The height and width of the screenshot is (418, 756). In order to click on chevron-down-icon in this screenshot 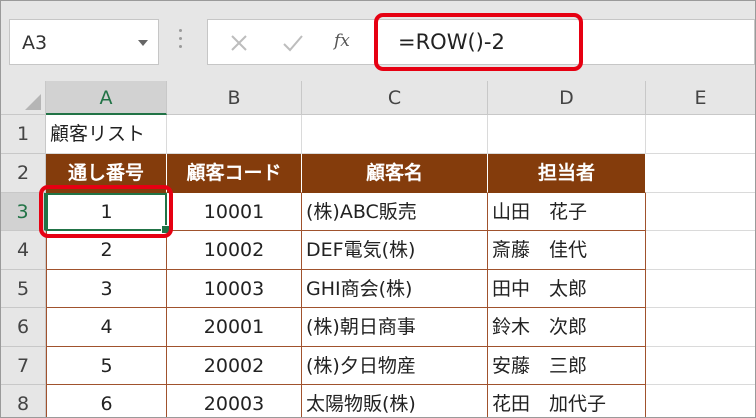, I will do `click(143, 43)`.